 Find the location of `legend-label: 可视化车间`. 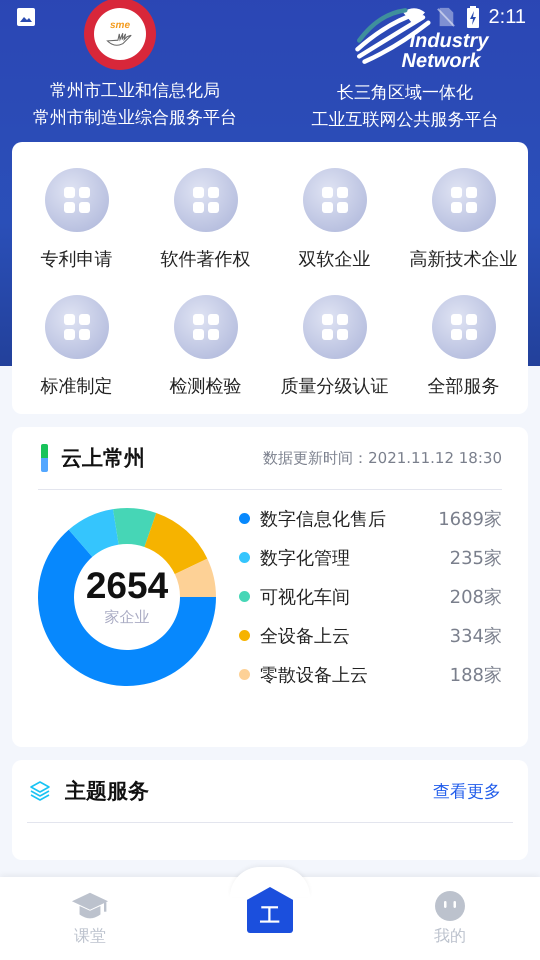

legend-label: 可视化车间 is located at coordinates (305, 597).